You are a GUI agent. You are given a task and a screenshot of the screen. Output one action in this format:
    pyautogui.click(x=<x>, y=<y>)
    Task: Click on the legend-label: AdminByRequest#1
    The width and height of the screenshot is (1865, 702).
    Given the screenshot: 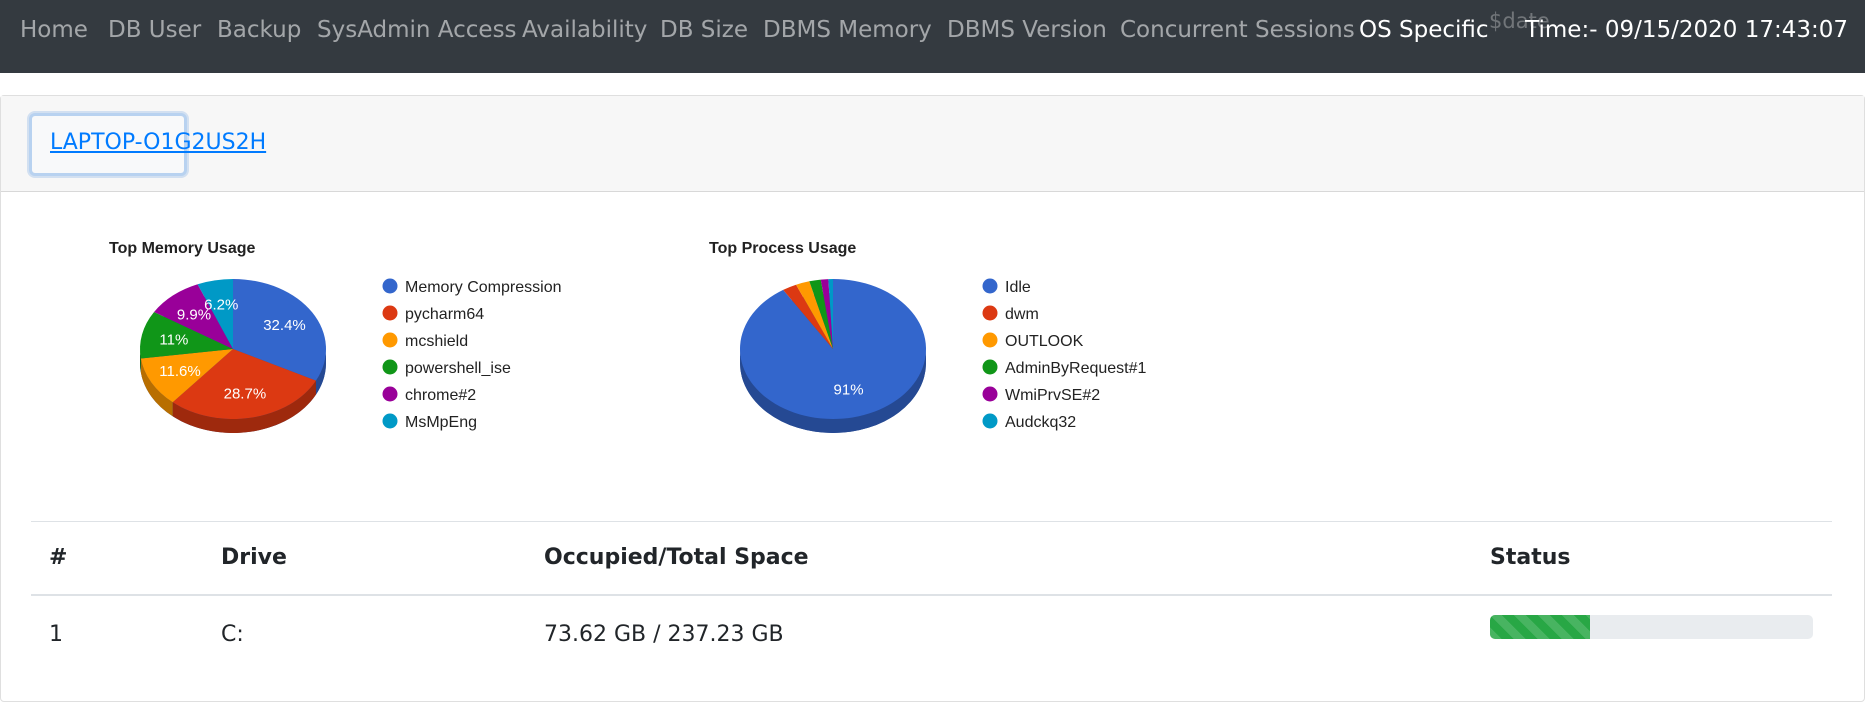 What is the action you would take?
    pyautogui.click(x=1076, y=368)
    